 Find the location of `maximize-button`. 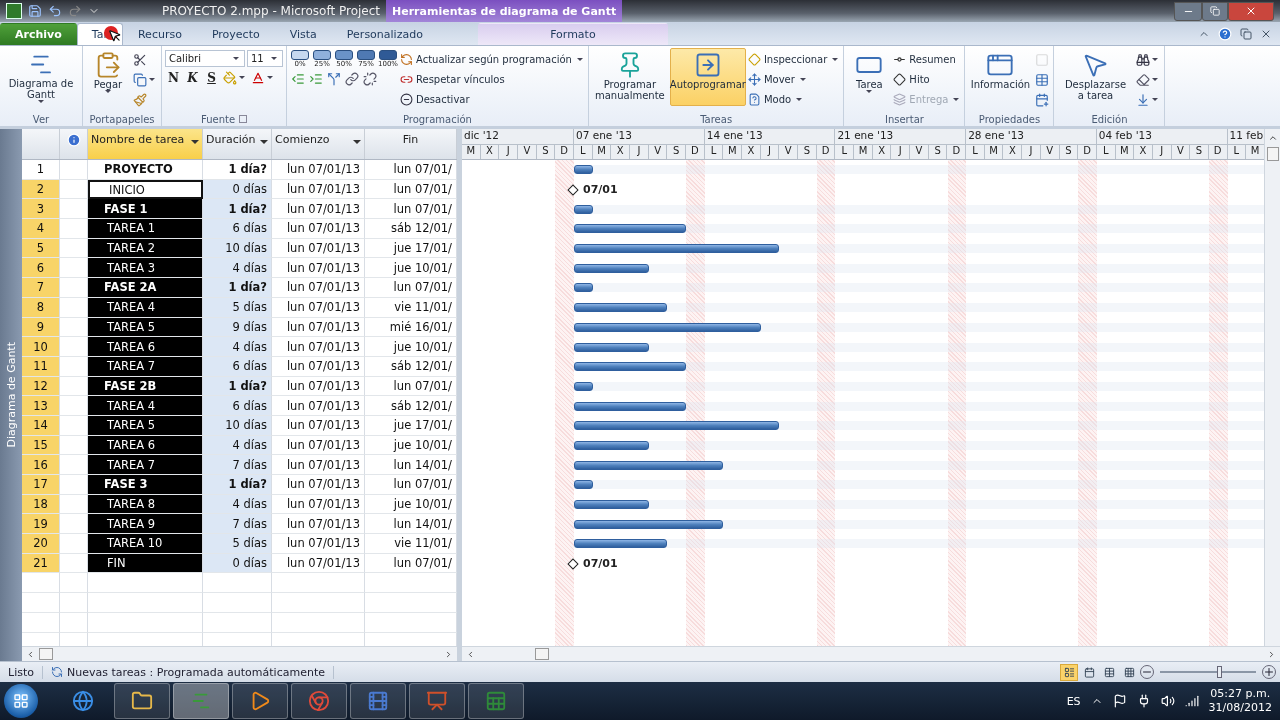

maximize-button is located at coordinates (1215, 11).